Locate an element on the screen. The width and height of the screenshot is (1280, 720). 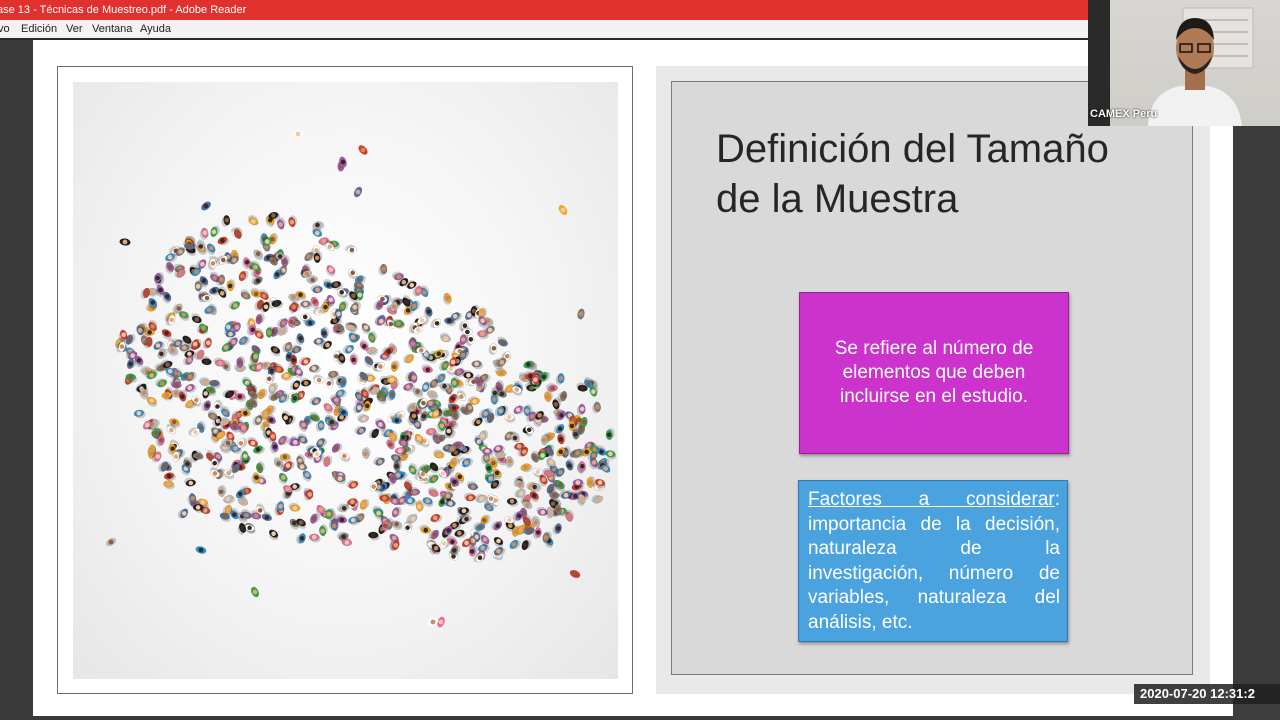
menu-item-ventana: Ventana is located at coordinates (112, 29).